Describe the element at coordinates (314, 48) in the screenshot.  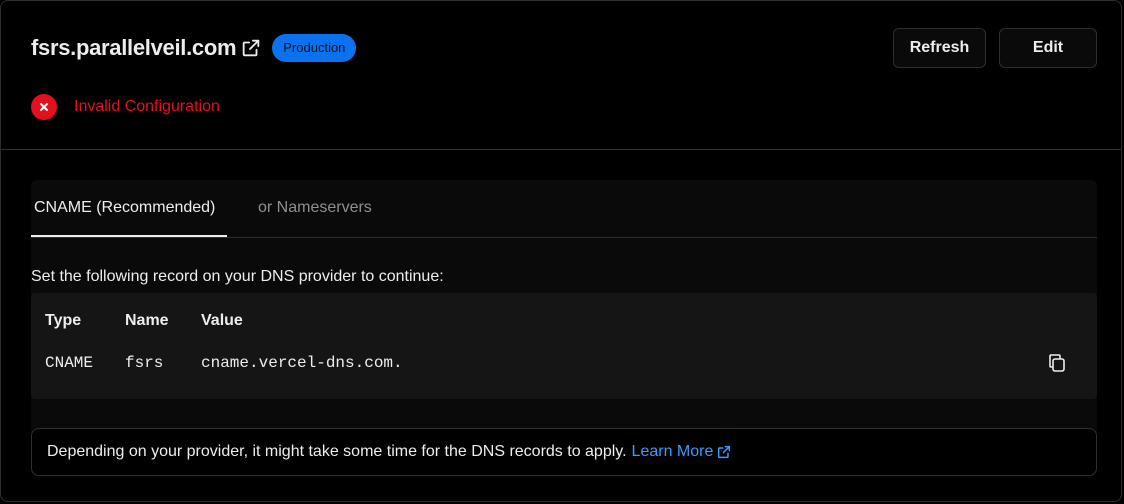
I see `environment-badge: Production` at that location.